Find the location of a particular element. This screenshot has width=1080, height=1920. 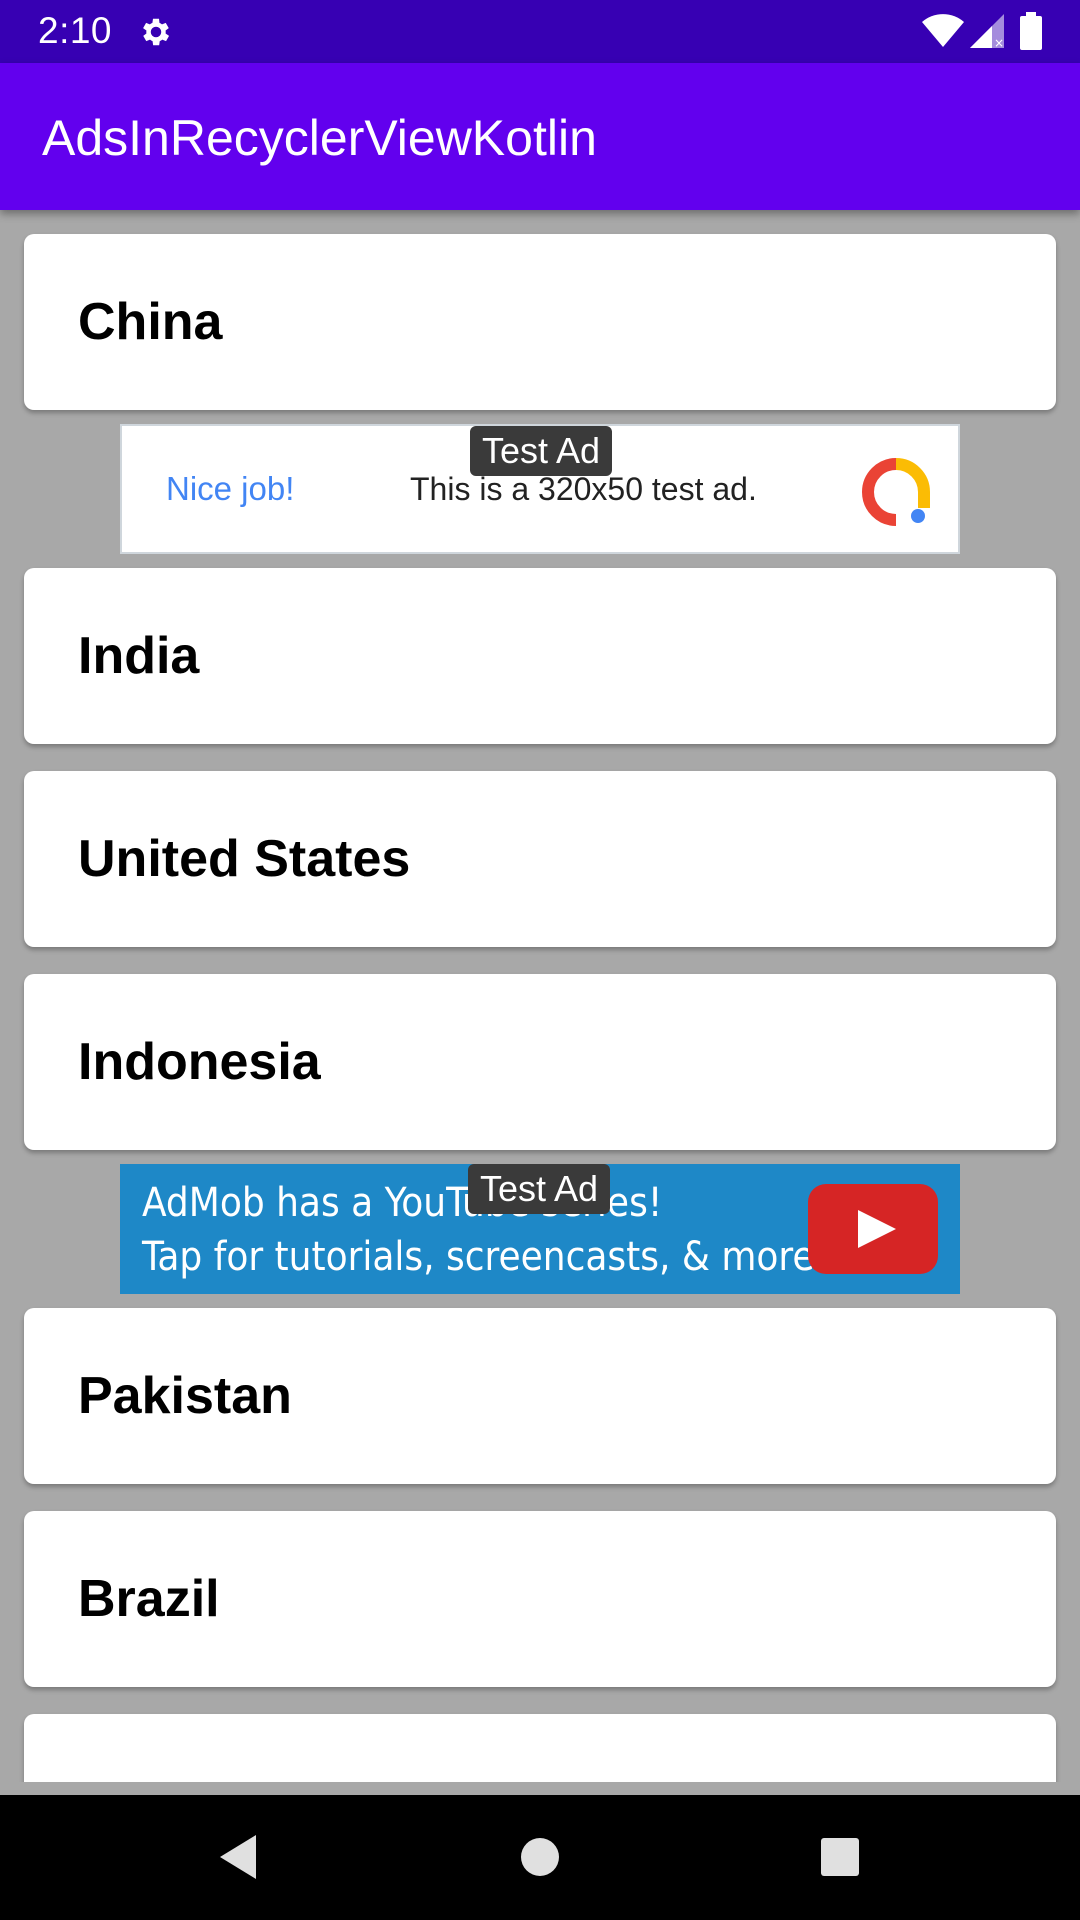

list-item is located at coordinates (540, 1748).